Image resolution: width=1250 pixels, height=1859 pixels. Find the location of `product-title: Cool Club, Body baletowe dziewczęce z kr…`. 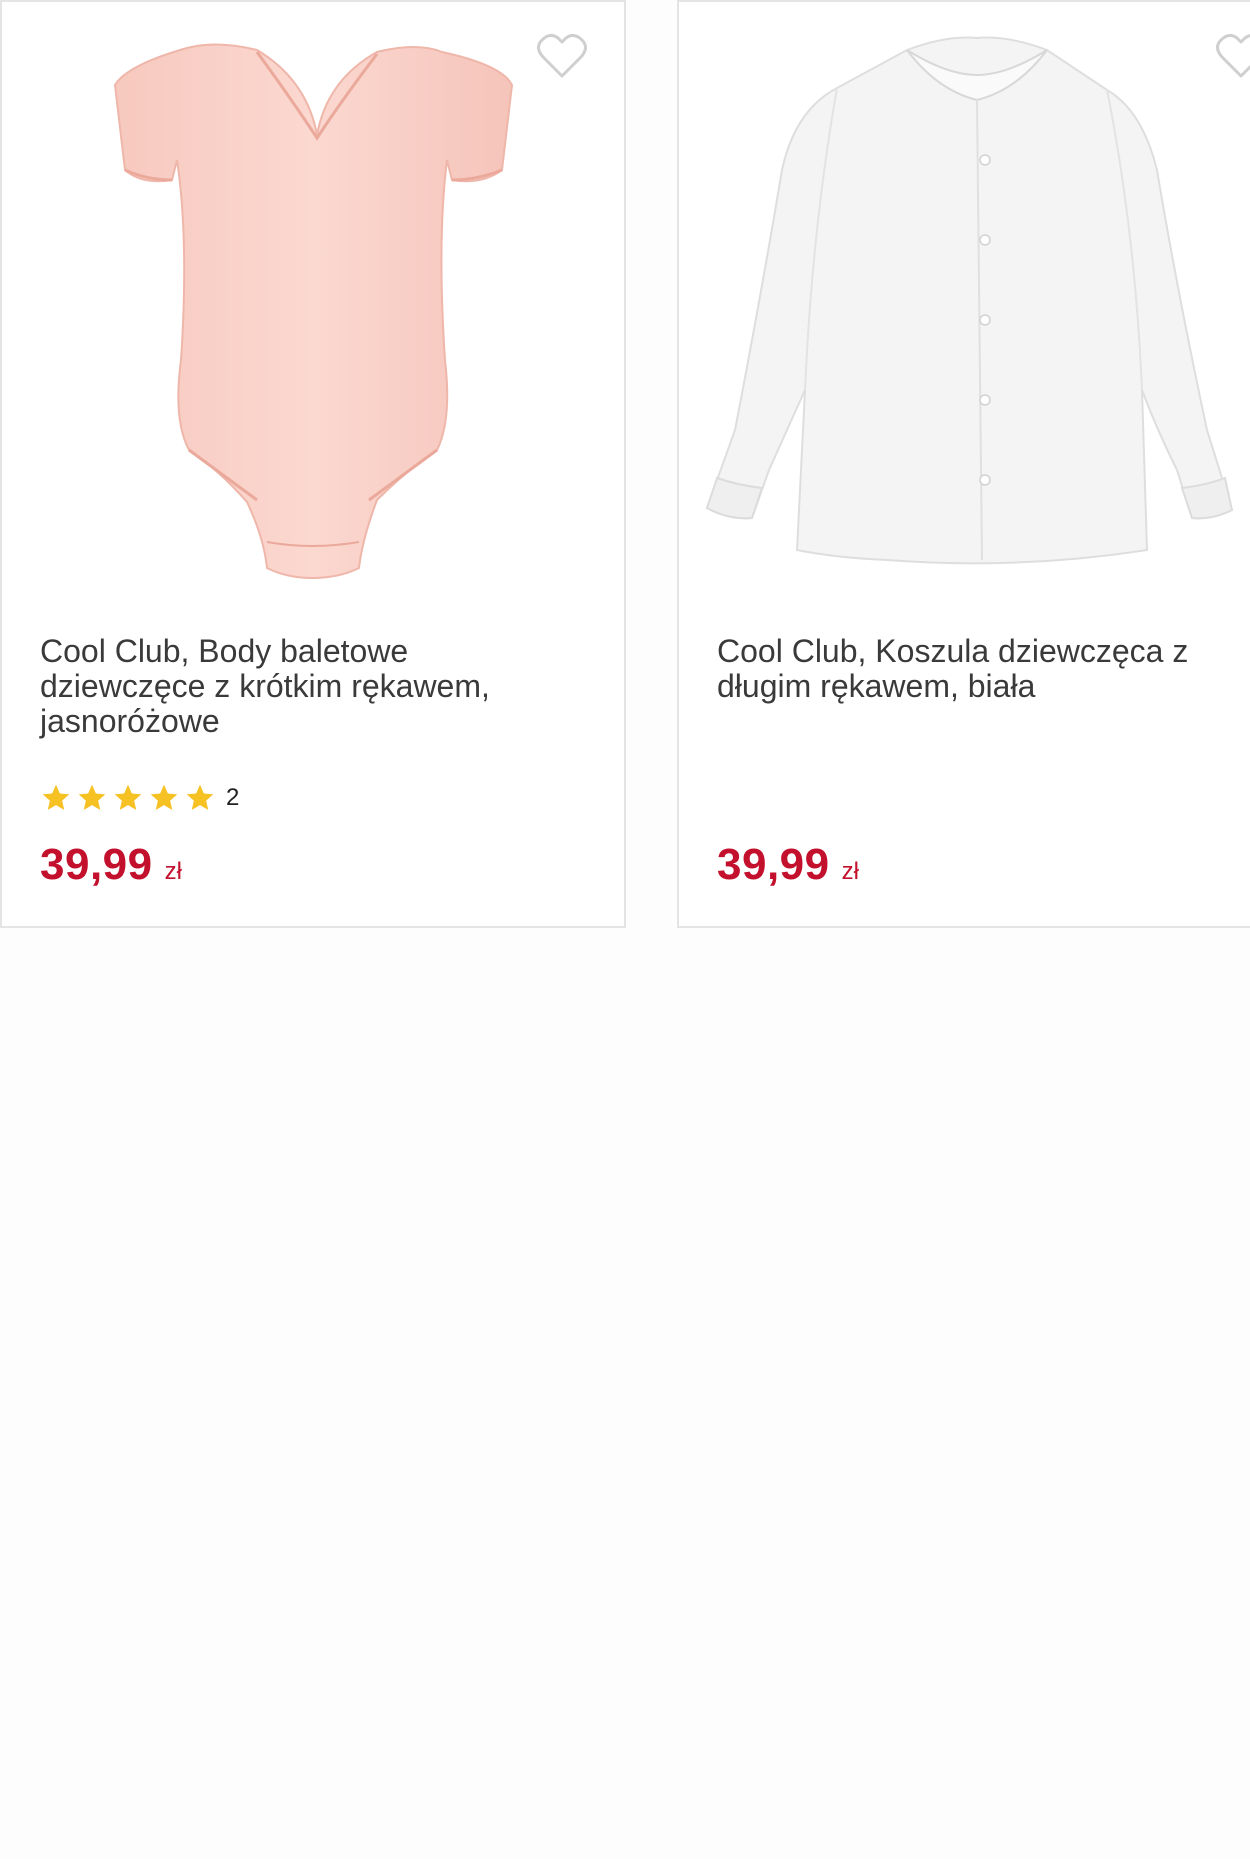

product-title: Cool Club, Body baletowe dziewczęce z kr… is located at coordinates (310, 686).